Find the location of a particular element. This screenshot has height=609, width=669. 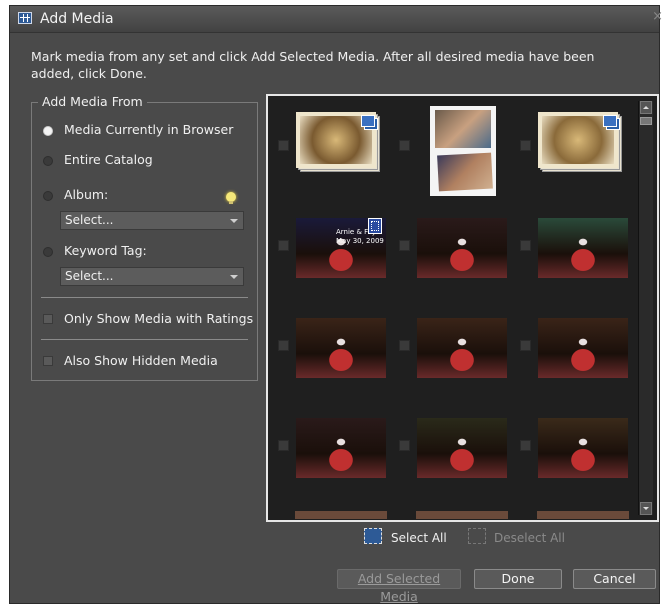

add-selected-media-button: Add Selected Media is located at coordinates (399, 586).